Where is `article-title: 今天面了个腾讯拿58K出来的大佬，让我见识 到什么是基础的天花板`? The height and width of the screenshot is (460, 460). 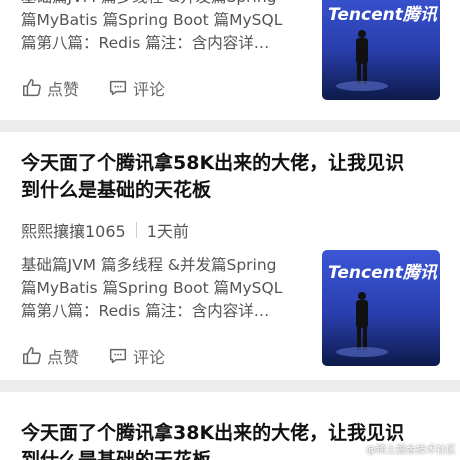 article-title: 今天面了个腾讯拿58K出来的大佬，让我见识 到什么是基础的天花板 is located at coordinates (230, 177).